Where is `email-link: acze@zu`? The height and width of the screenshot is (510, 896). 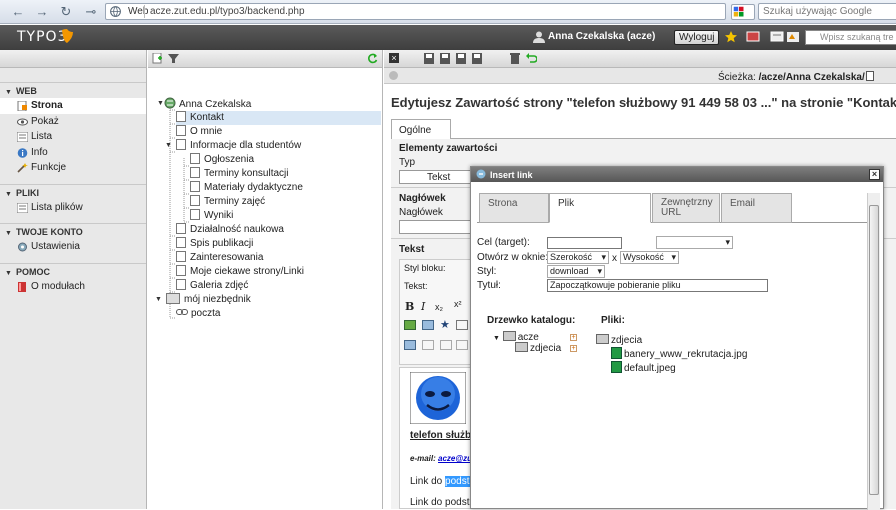
email-link: acze@zu is located at coordinates (455, 458).